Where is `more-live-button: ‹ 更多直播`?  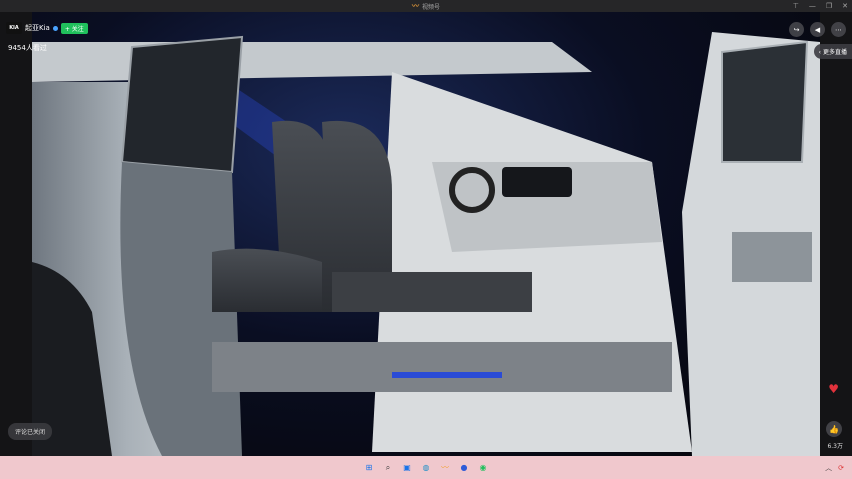 more-live-button: ‹ 更多直播 is located at coordinates (832, 51).